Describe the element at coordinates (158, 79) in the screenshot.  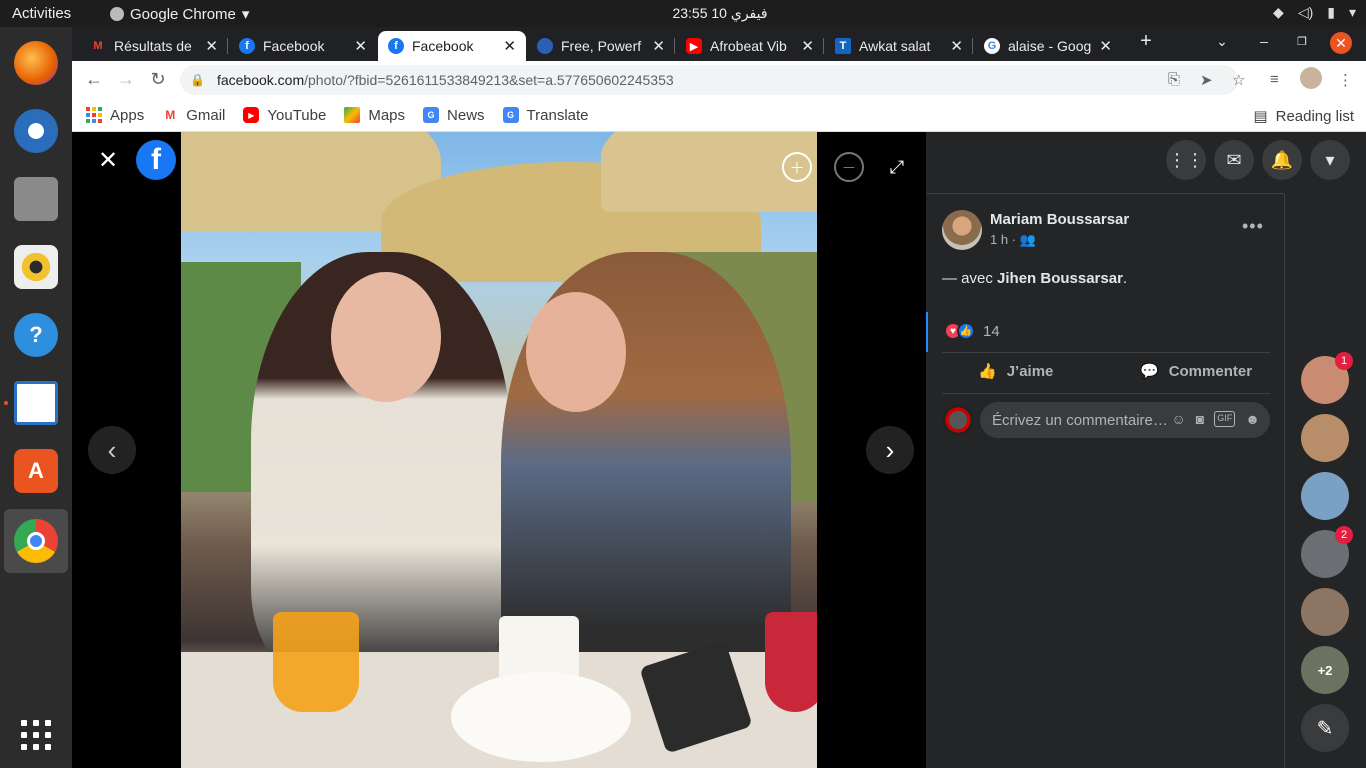
I see `reload-icon: ↻` at that location.